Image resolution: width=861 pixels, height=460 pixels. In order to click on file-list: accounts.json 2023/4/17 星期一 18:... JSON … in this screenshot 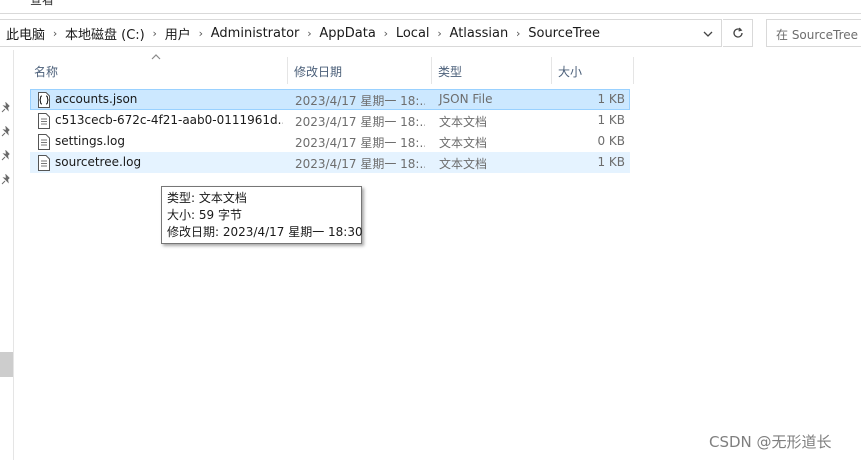, I will do `click(330, 131)`.